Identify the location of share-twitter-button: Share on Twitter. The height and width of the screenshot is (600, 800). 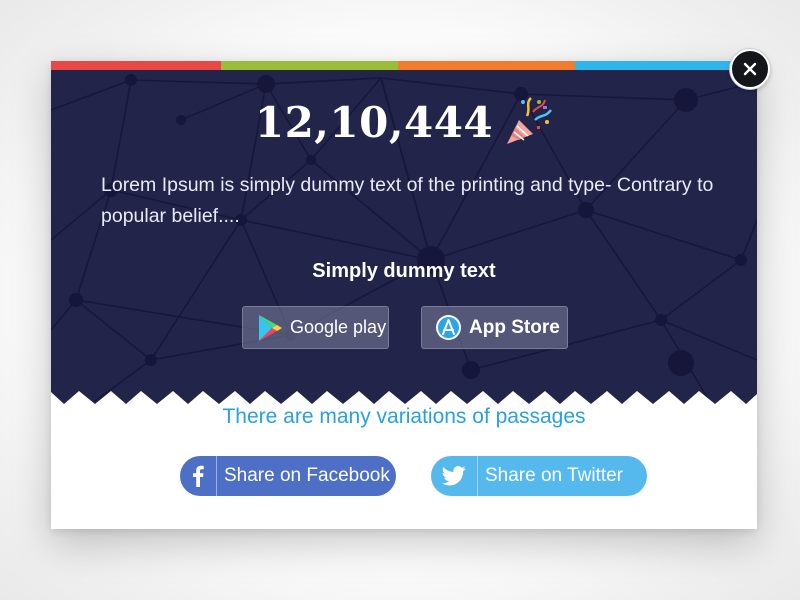
(539, 476).